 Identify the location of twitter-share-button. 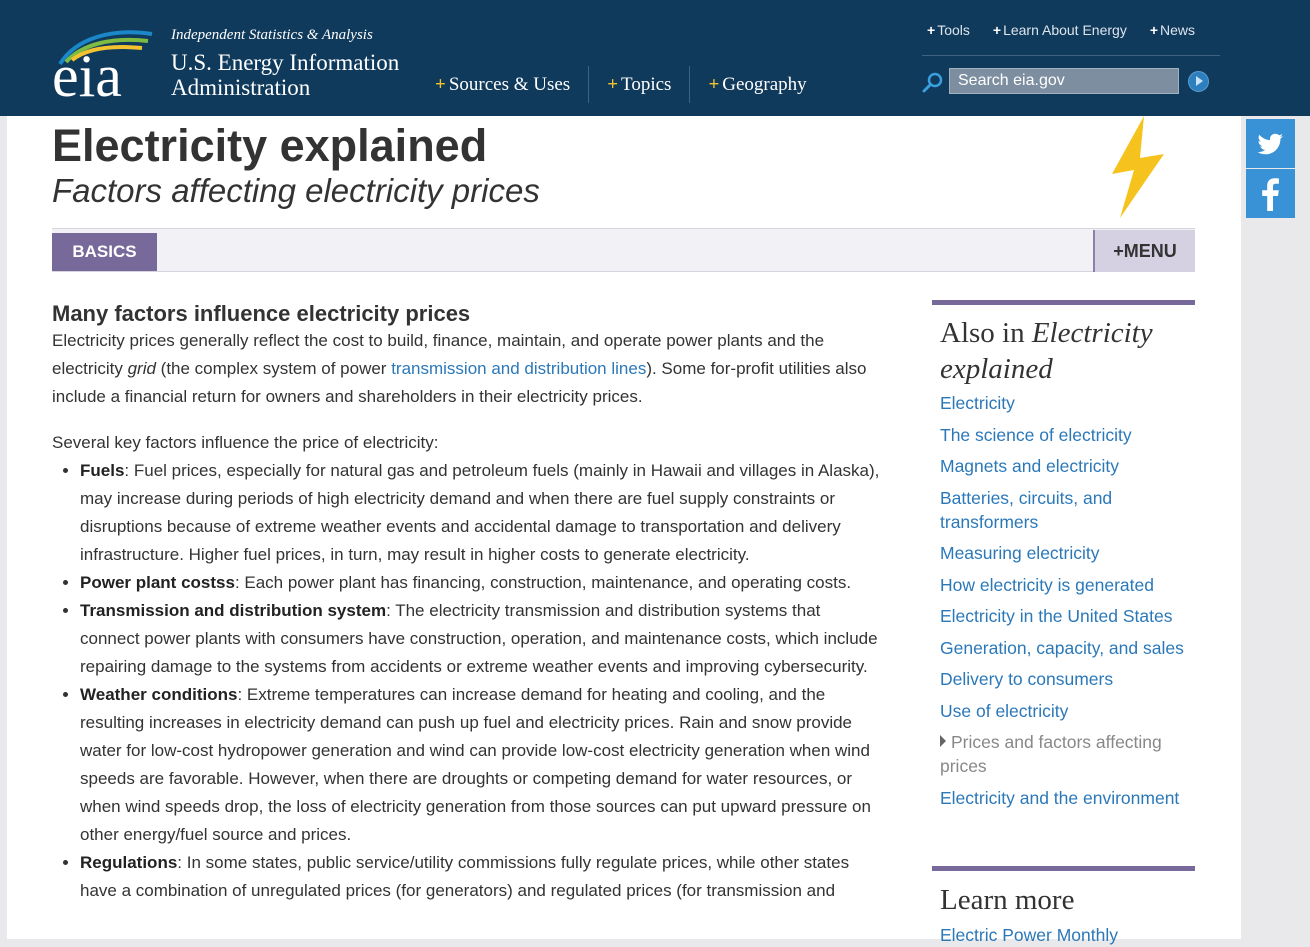
(1270, 143).